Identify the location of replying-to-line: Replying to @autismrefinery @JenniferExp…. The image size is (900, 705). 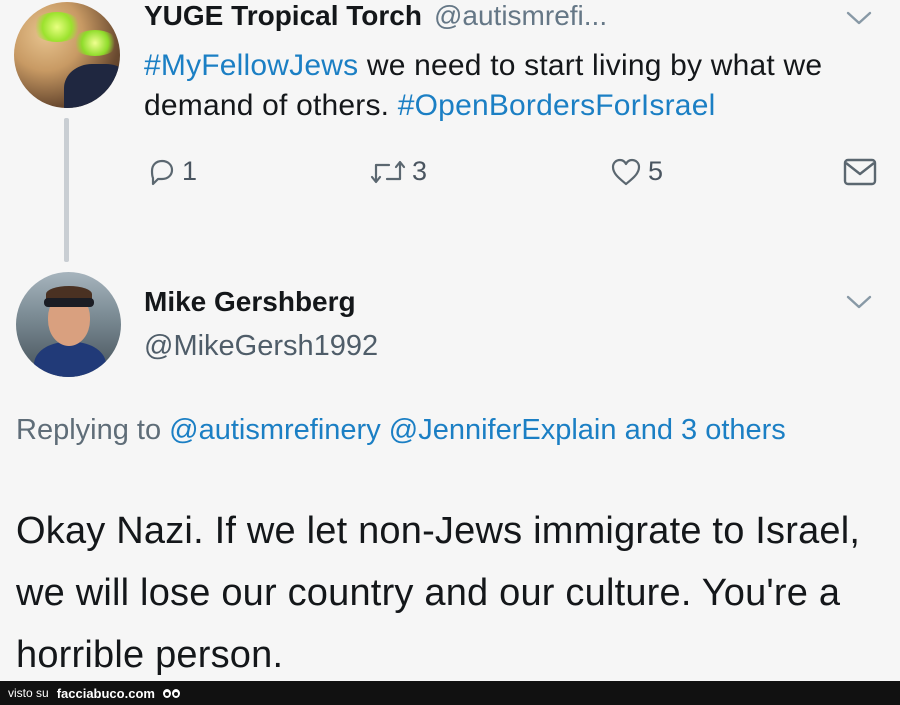
(416, 430).